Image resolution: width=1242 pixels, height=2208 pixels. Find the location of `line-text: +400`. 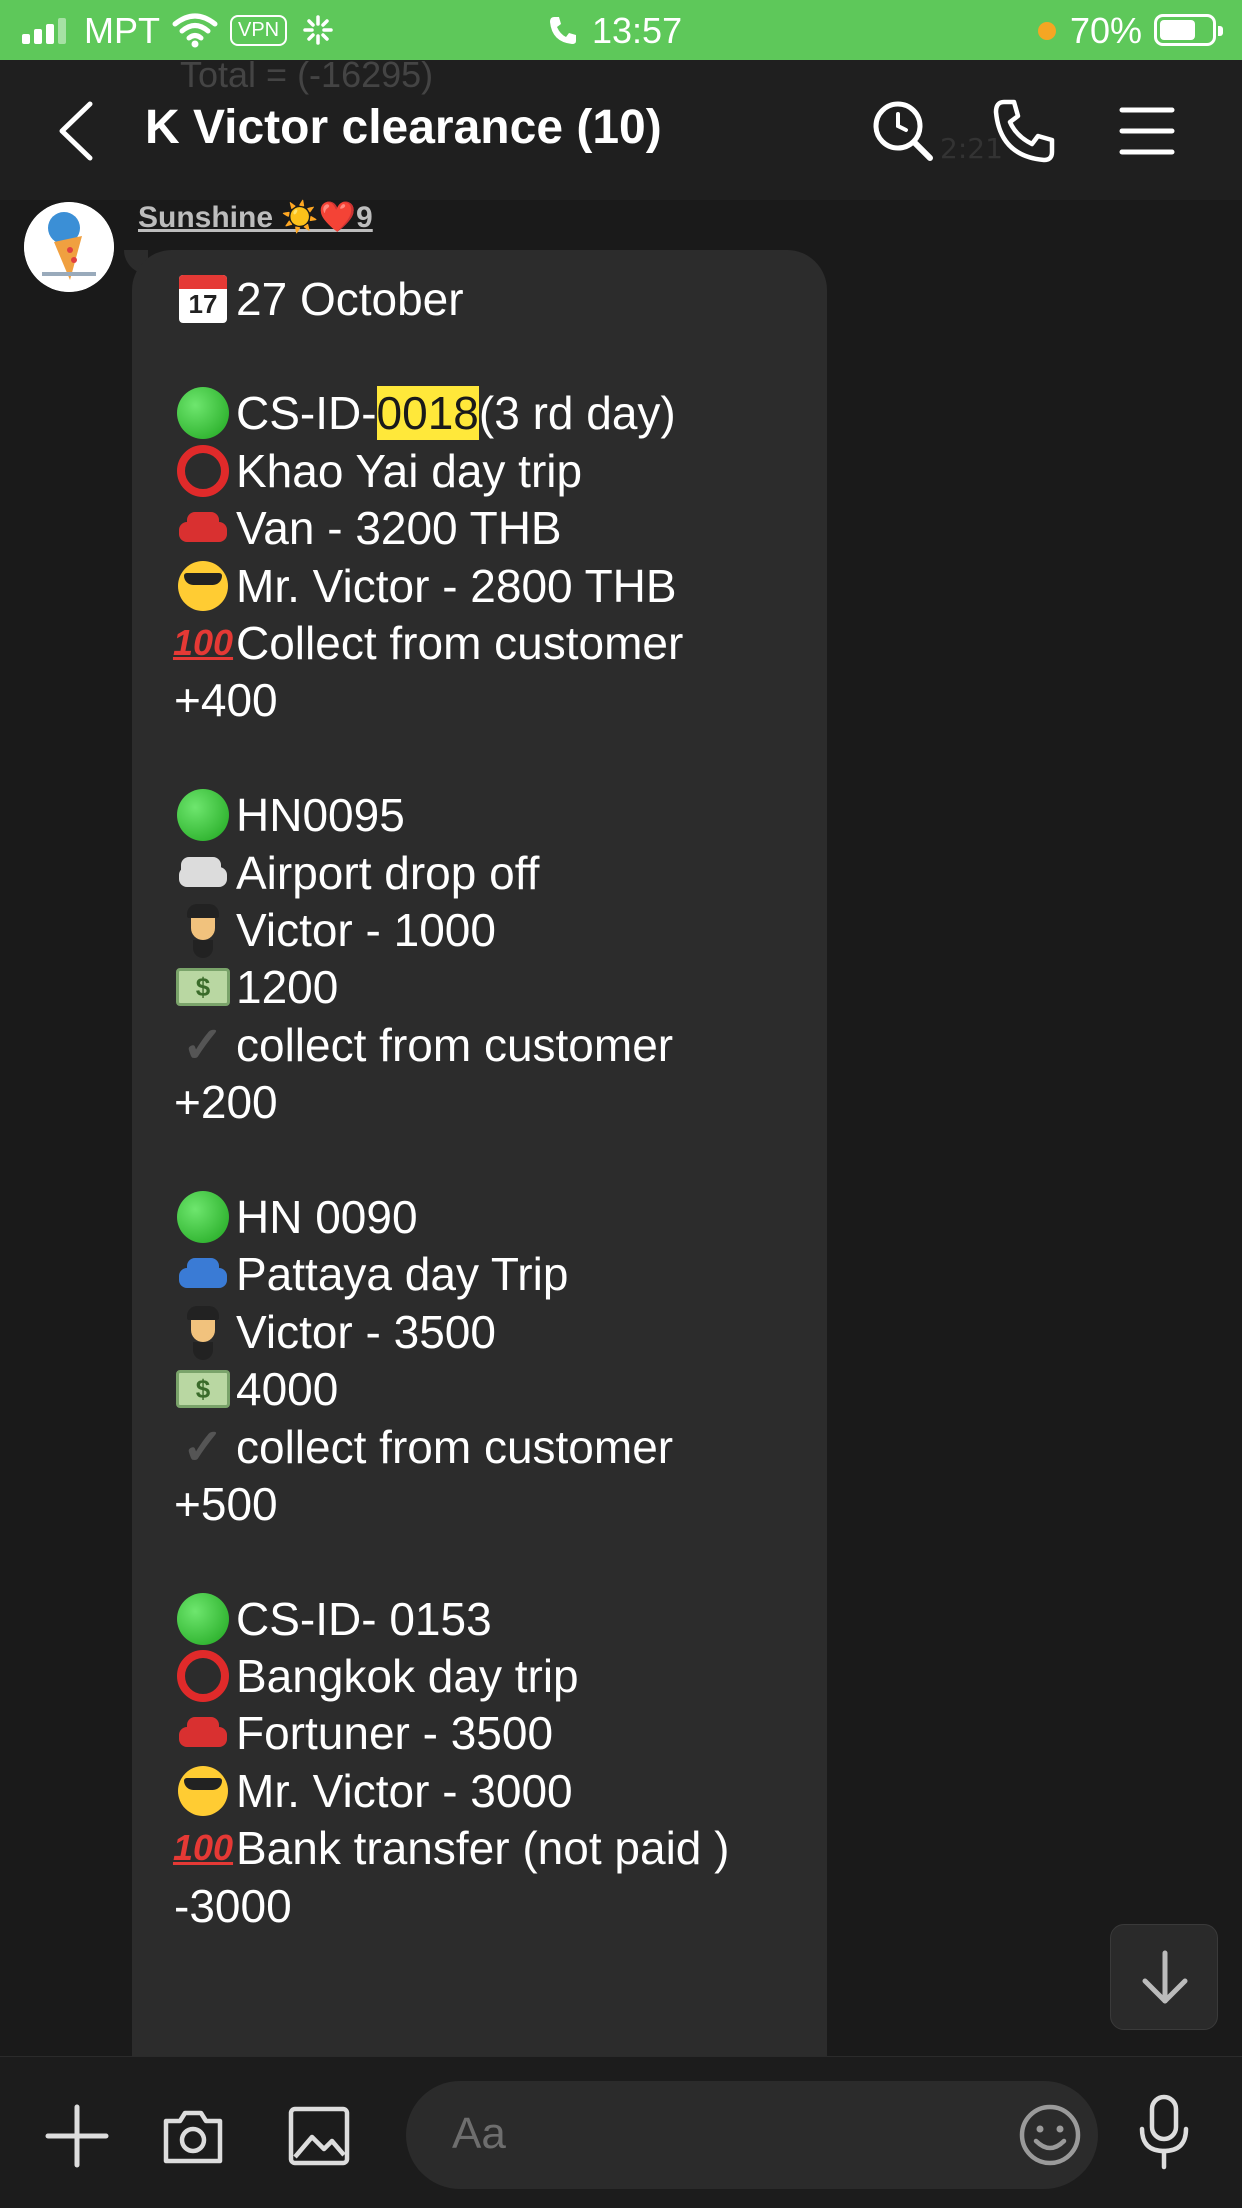

line-text: +400 is located at coordinates (226, 700).